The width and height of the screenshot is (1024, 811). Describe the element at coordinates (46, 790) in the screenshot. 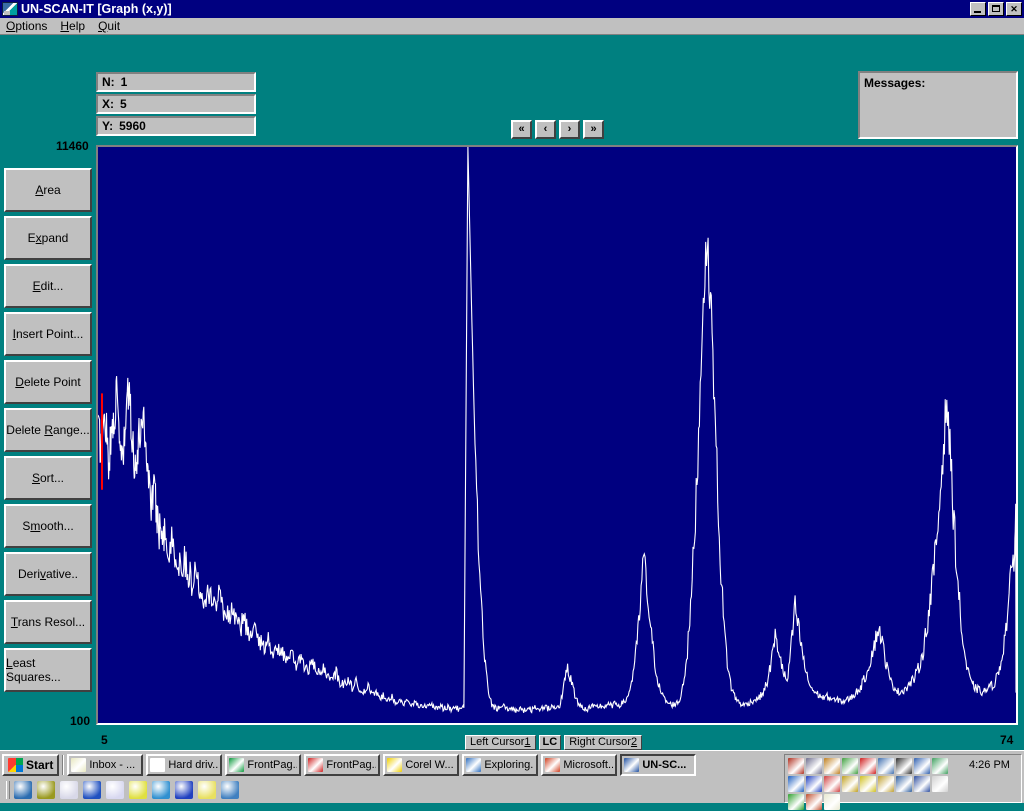

I see `clock-icon` at that location.